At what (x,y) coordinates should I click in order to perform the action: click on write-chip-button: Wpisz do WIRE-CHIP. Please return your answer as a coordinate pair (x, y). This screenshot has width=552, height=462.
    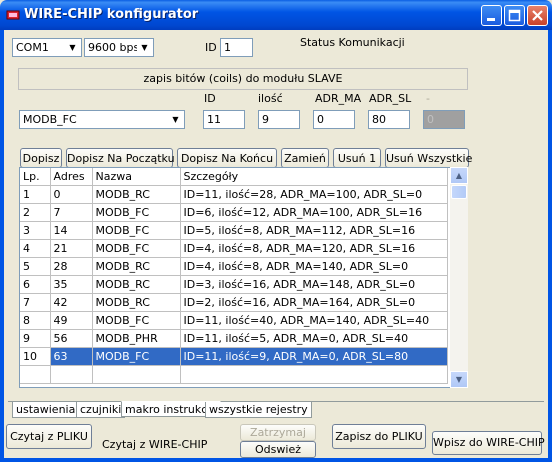
    Looking at the image, I should click on (488, 443).